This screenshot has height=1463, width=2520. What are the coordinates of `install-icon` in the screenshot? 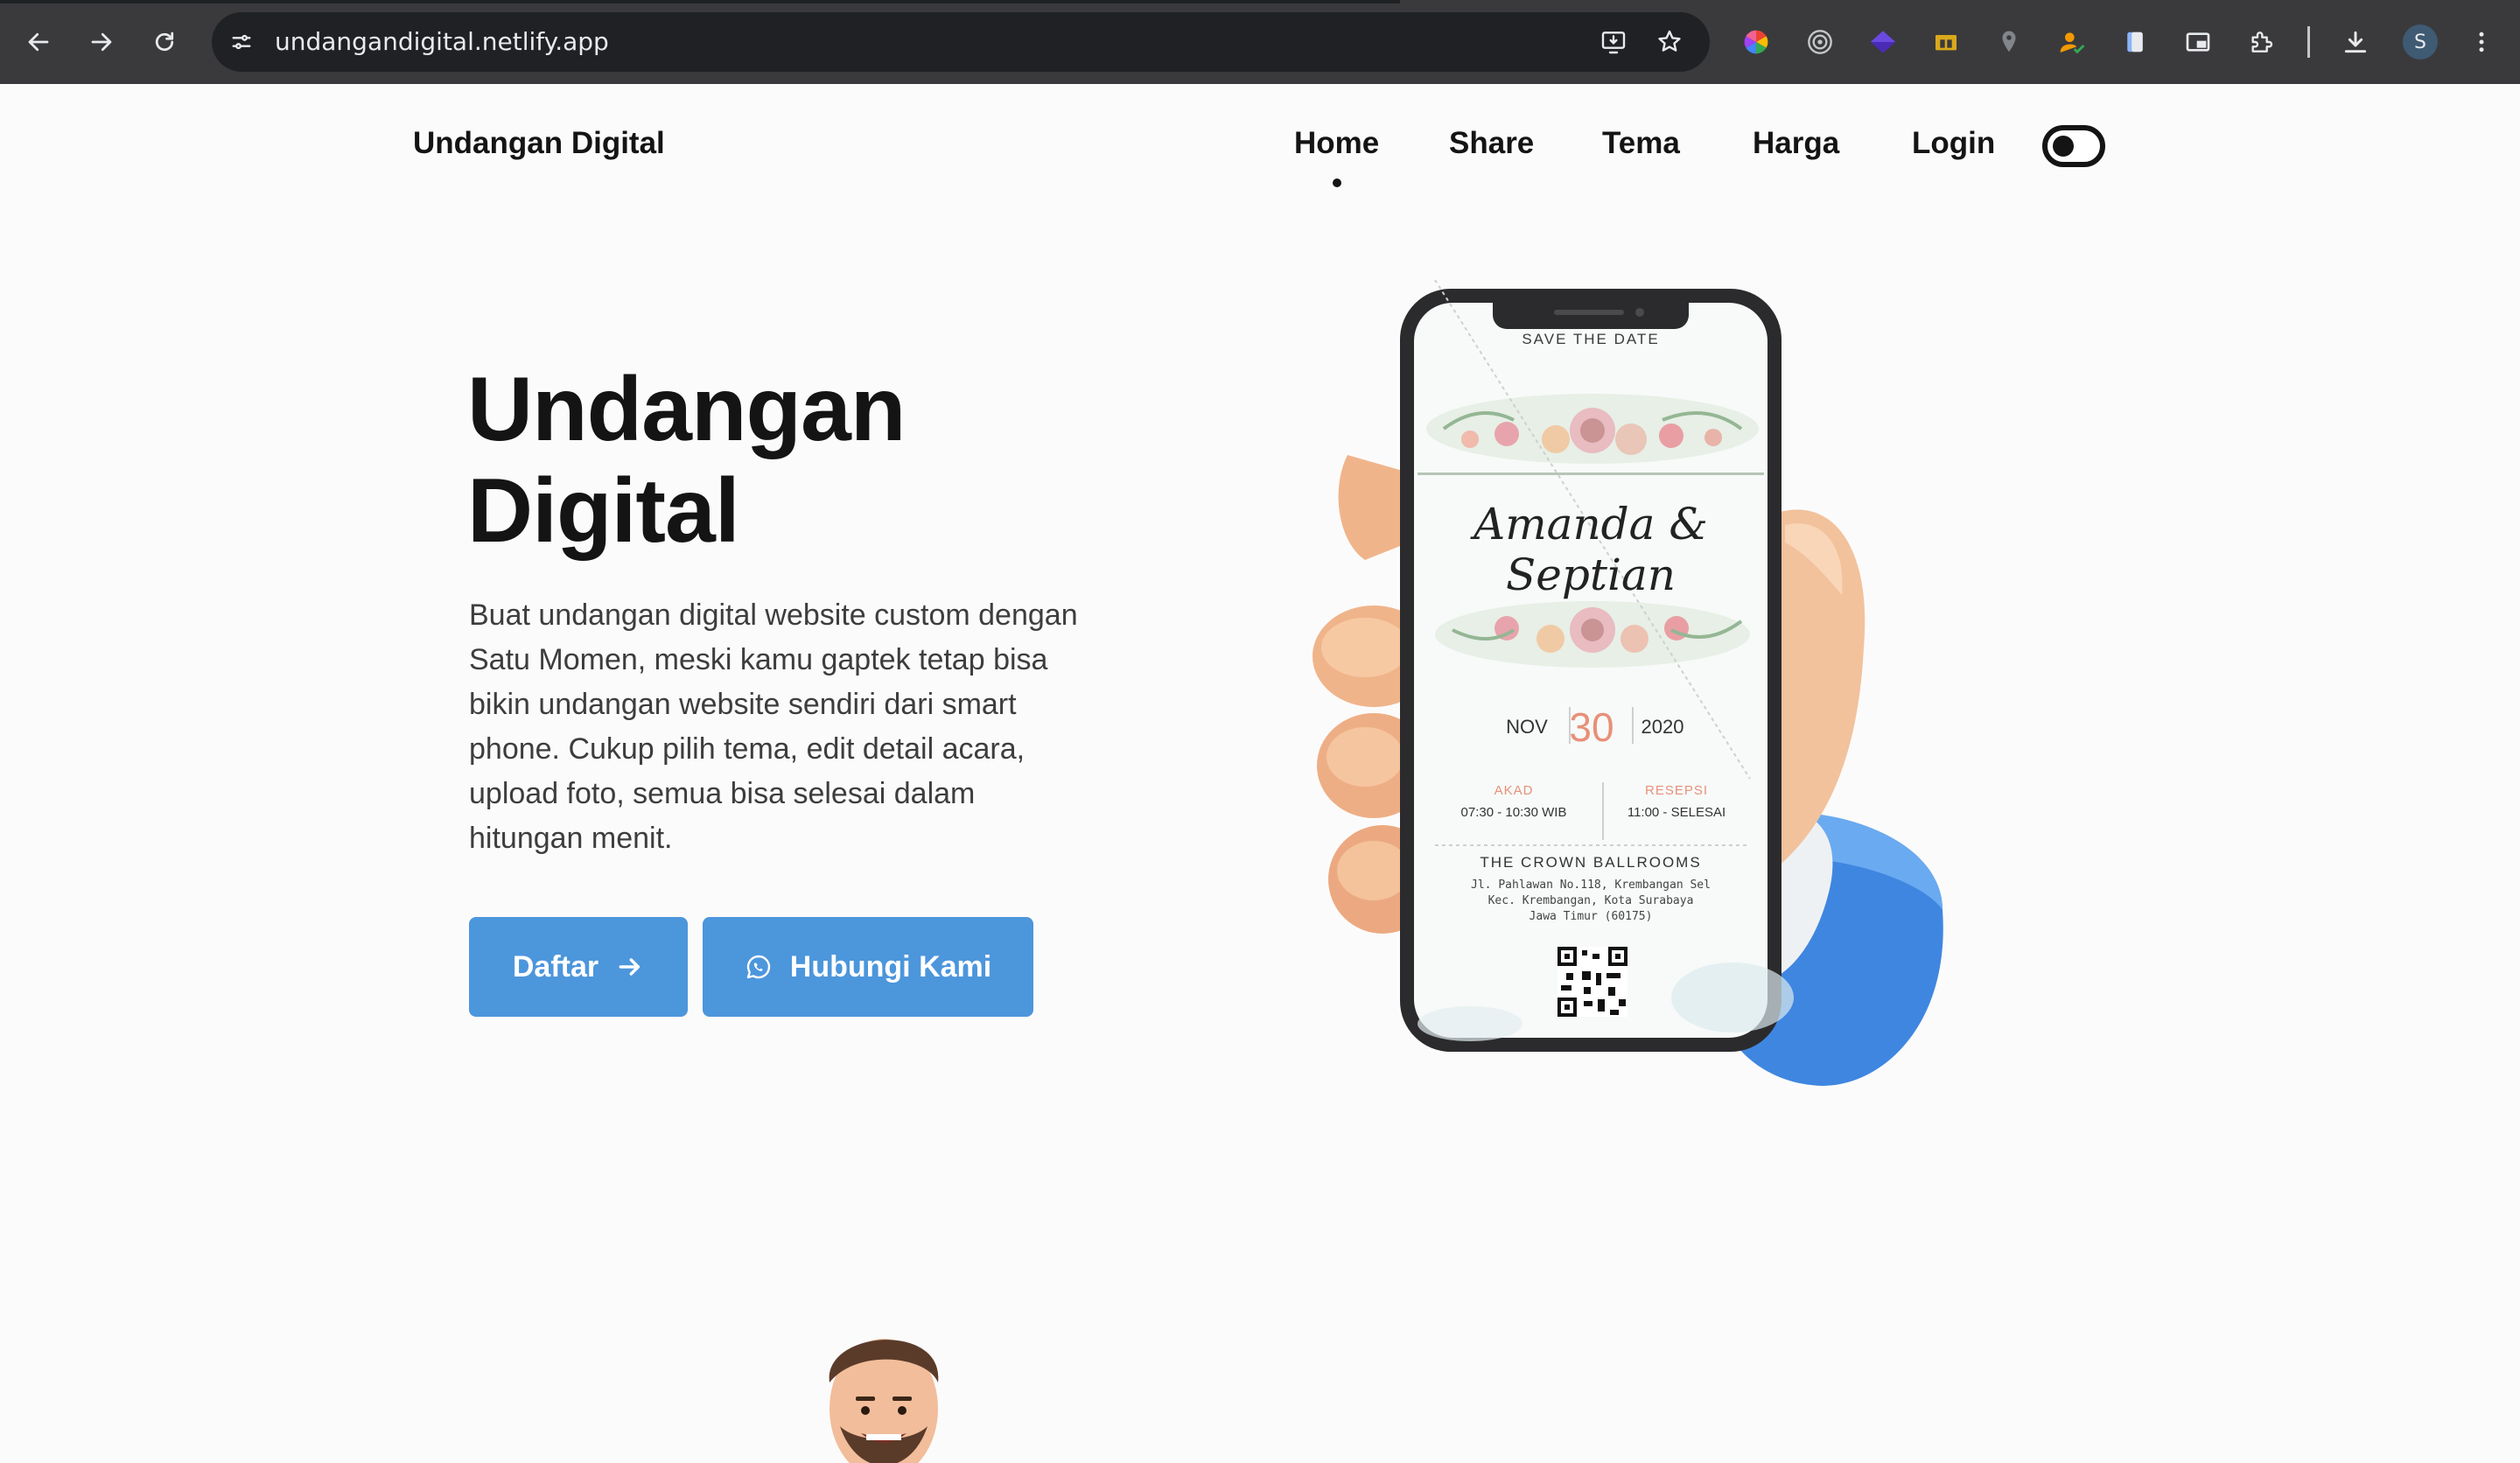 It's located at (1613, 43).